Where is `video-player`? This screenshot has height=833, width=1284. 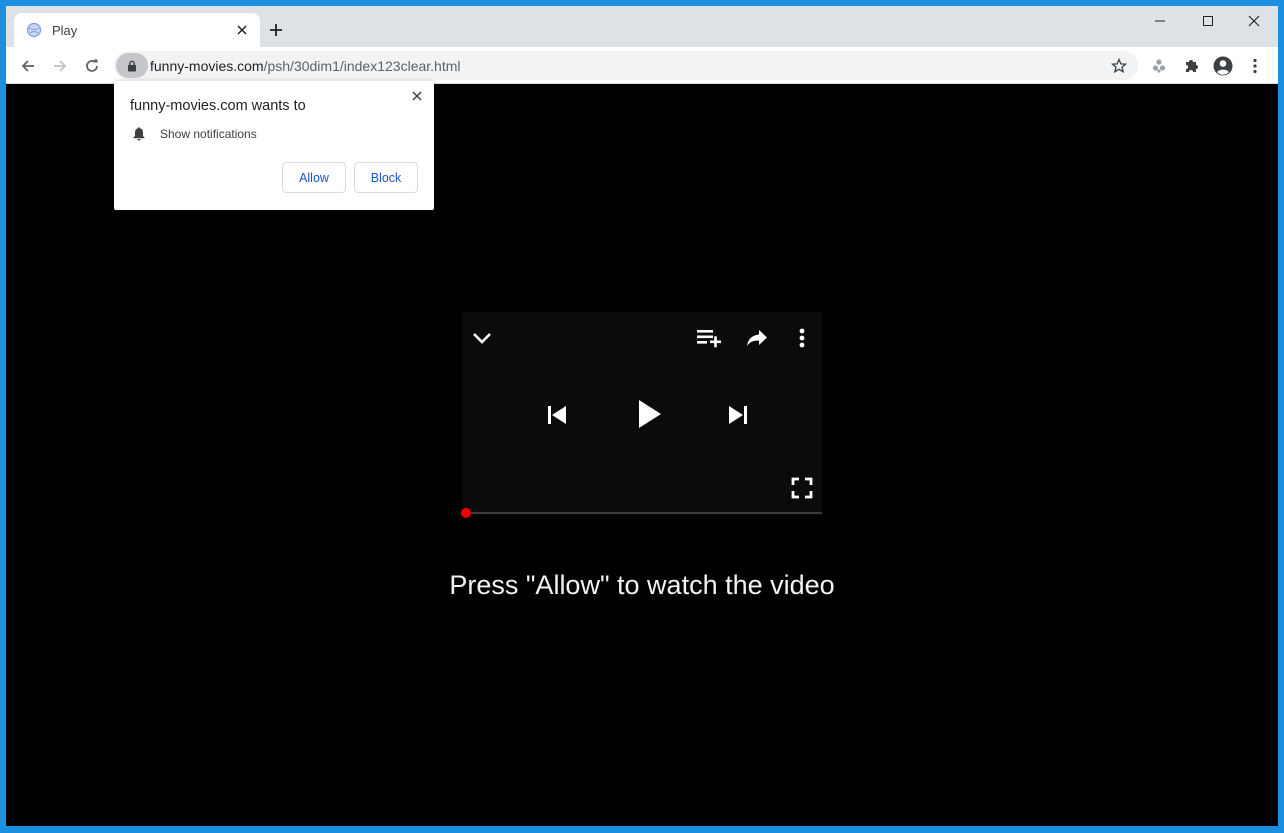 video-player is located at coordinates (641, 415).